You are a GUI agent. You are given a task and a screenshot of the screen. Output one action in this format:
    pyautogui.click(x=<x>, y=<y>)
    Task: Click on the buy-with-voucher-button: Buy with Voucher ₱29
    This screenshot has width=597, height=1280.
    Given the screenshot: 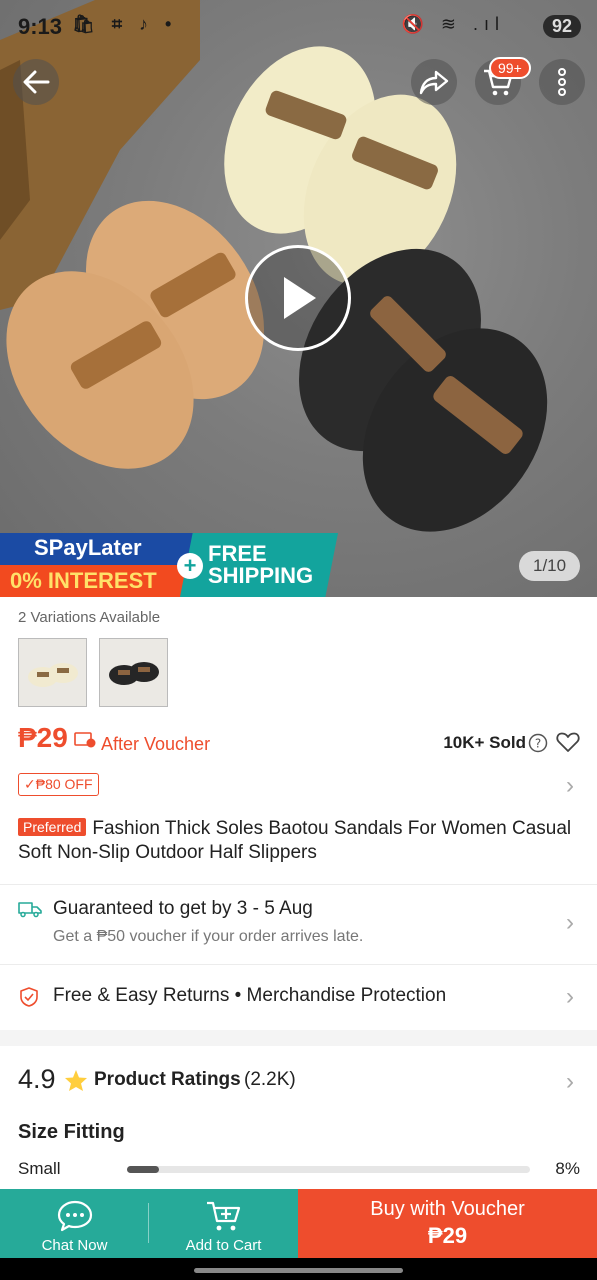 What is the action you would take?
    pyautogui.click(x=447, y=1223)
    